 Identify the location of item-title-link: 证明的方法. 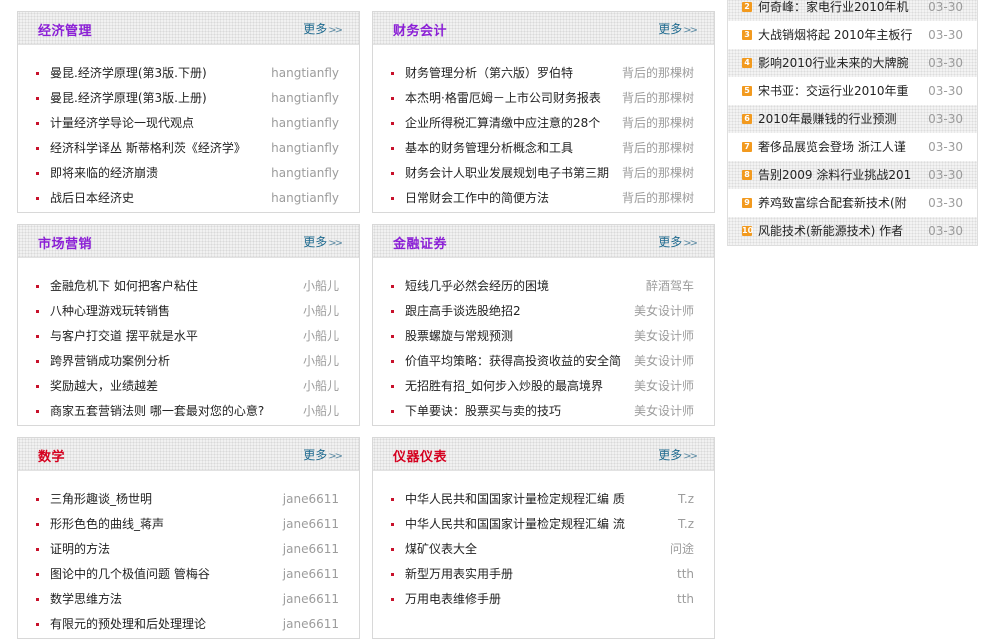
(80, 549).